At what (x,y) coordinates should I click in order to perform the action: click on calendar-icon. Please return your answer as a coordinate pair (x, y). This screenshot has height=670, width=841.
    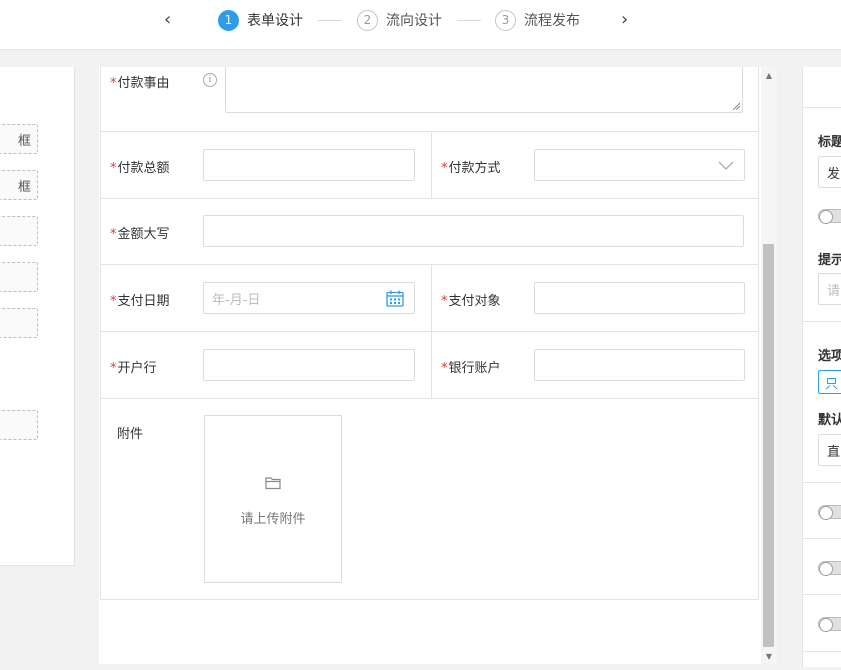
    Looking at the image, I should click on (395, 298).